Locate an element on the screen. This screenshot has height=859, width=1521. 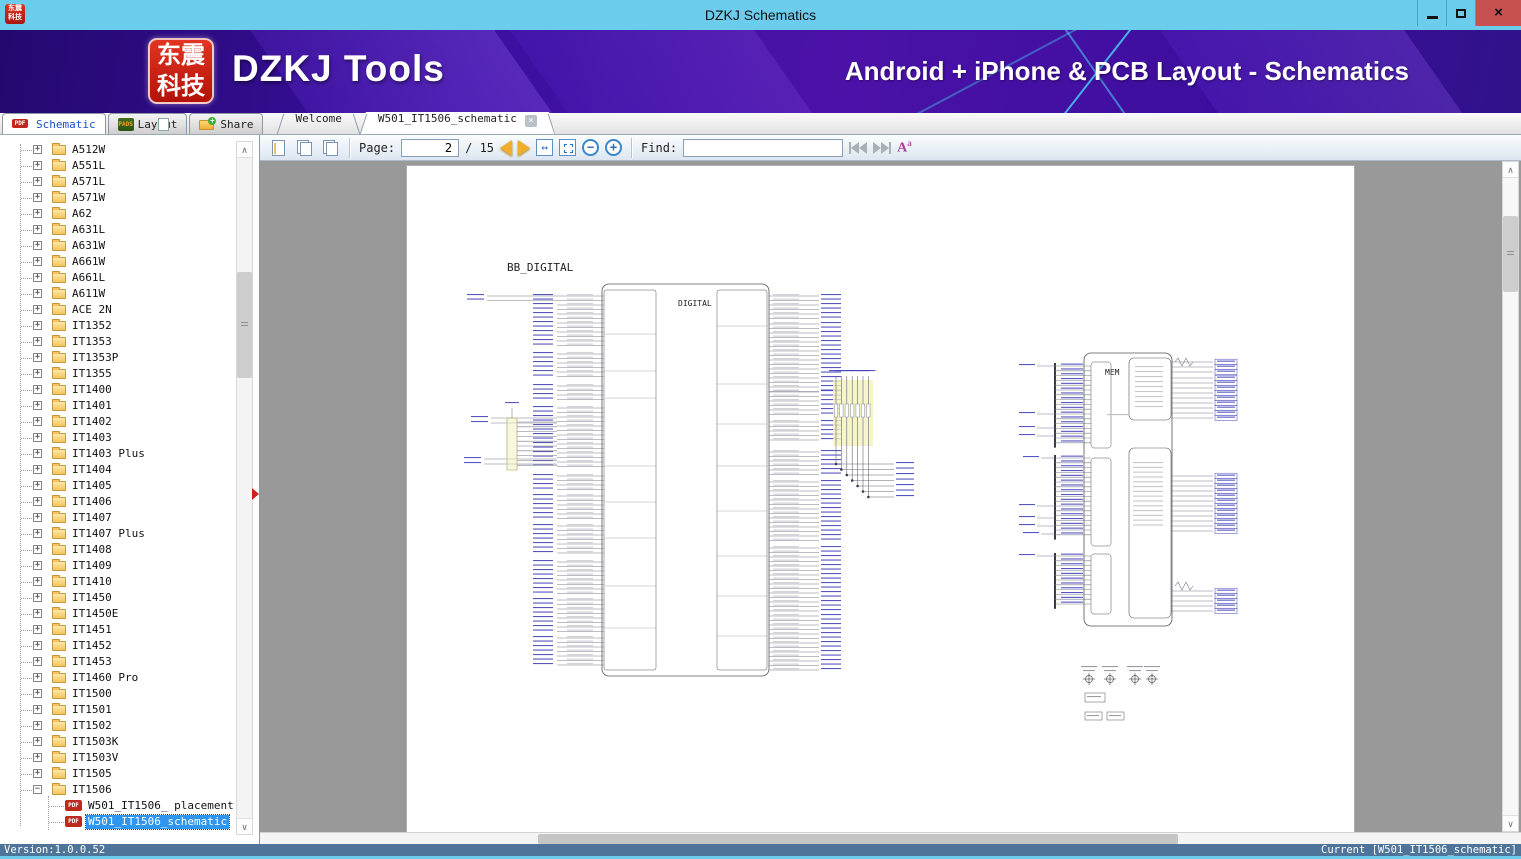
tree-item-label: IT1460 Pro is located at coordinates (105, 678).